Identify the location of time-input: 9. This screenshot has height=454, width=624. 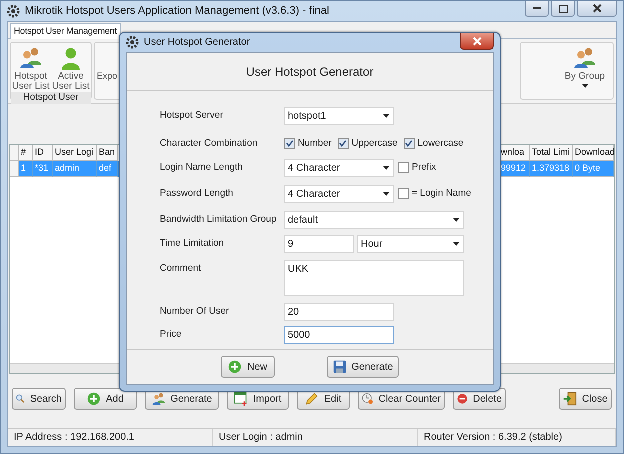
(319, 244).